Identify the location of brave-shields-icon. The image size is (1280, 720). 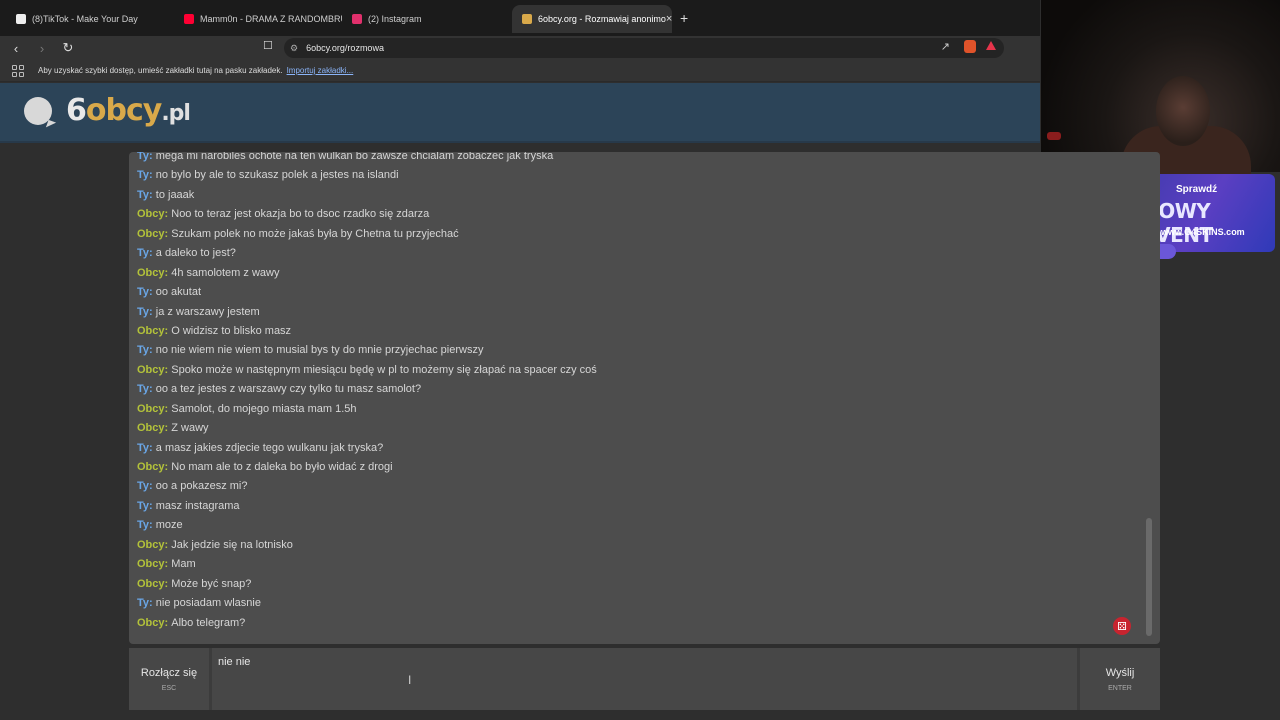
(970, 46).